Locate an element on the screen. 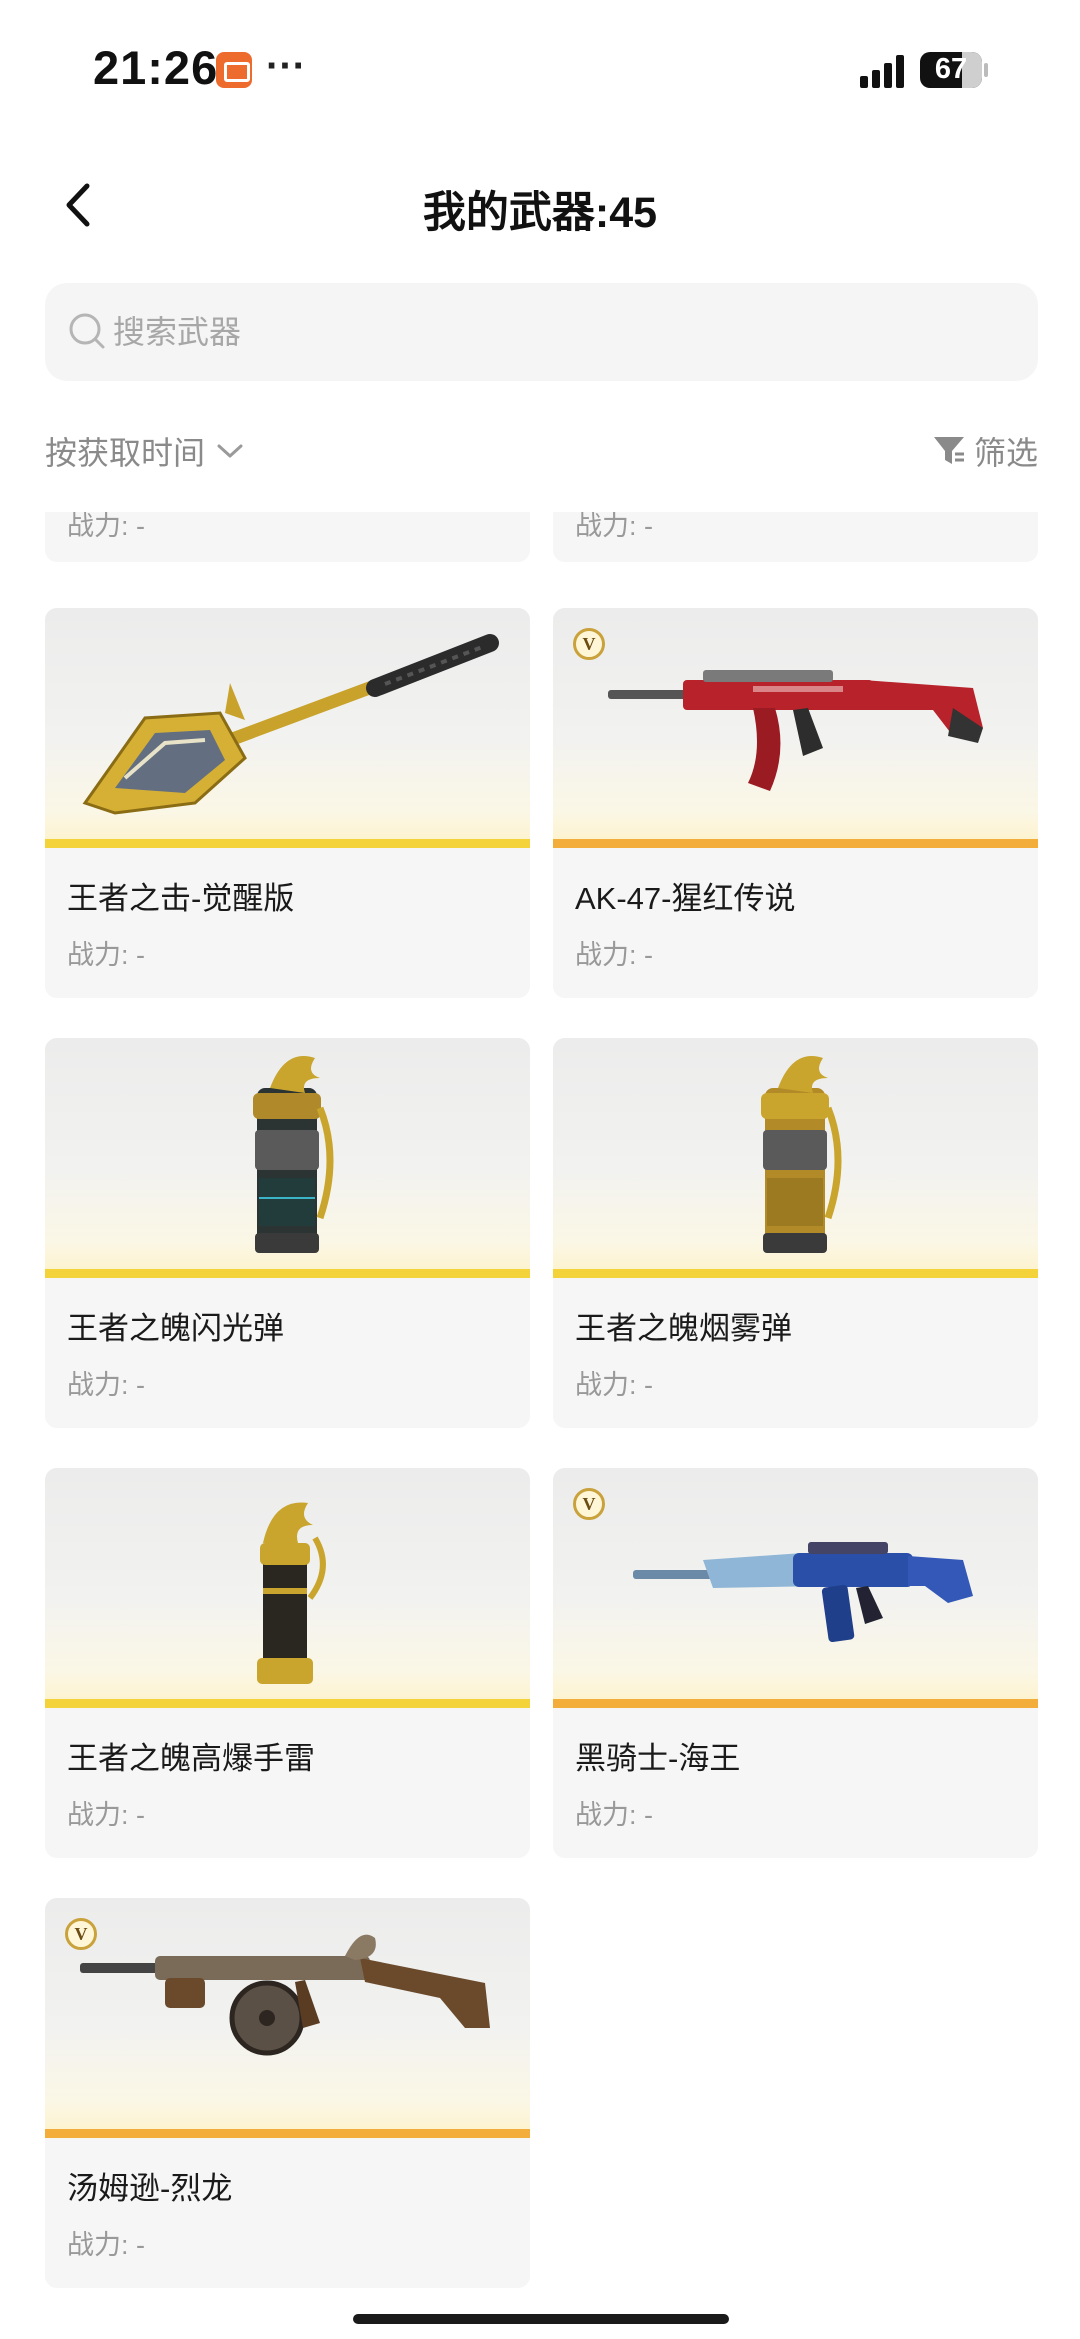 The width and height of the screenshot is (1080, 2339). weapon-name: 王者之击-觉醒版 is located at coordinates (181, 898).